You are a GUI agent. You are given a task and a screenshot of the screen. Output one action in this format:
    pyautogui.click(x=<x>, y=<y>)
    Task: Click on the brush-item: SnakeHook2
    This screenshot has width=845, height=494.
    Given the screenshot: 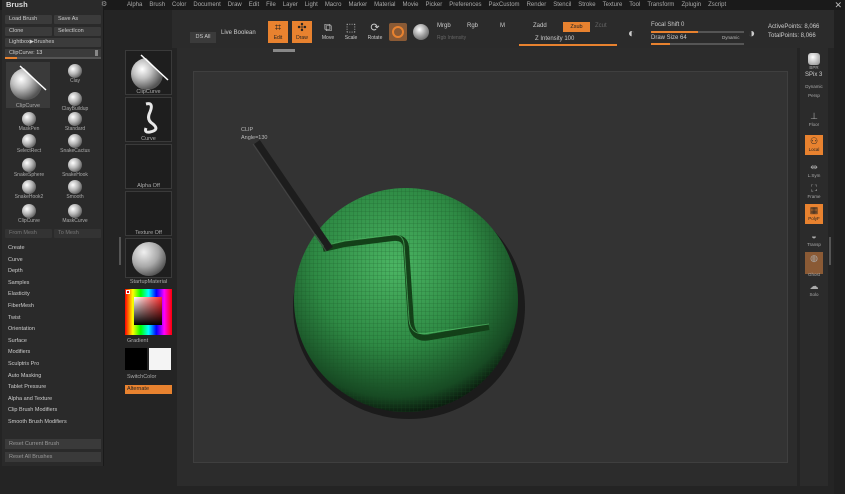 What is the action you would take?
    pyautogui.click(x=29, y=189)
    